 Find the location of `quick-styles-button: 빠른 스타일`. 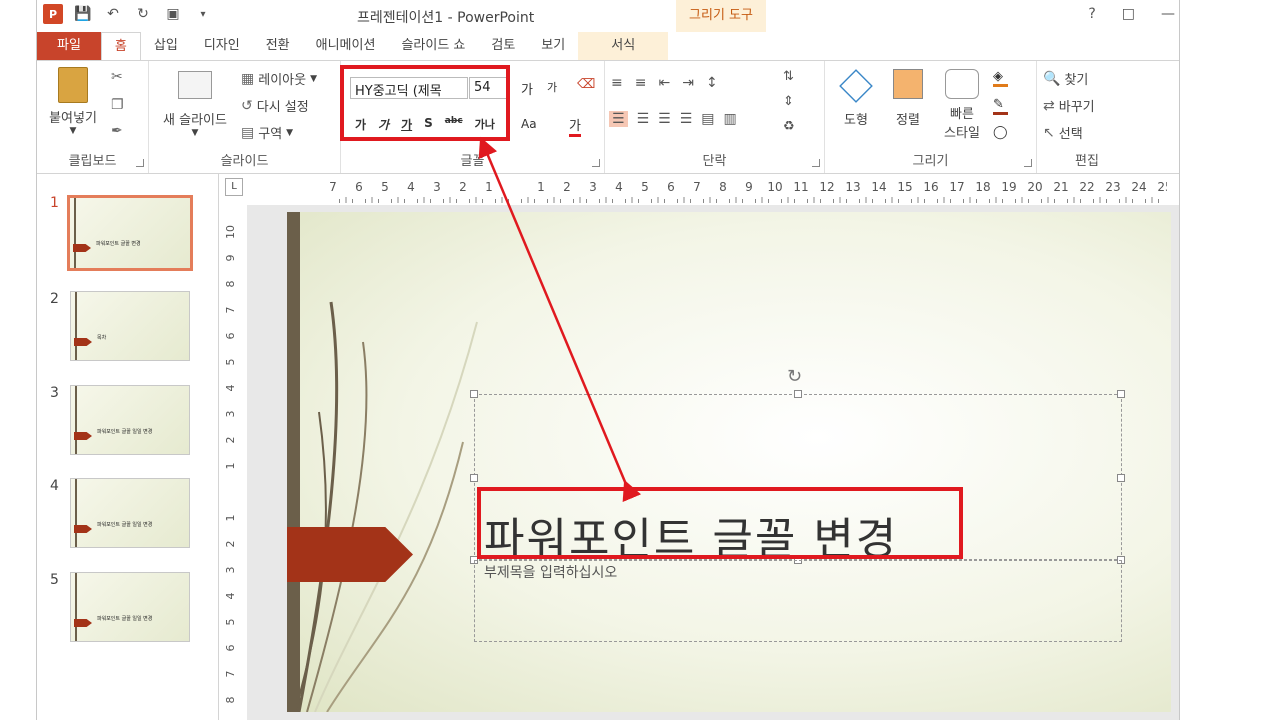

quick-styles-button: 빠른 스타일 is located at coordinates (962, 105).